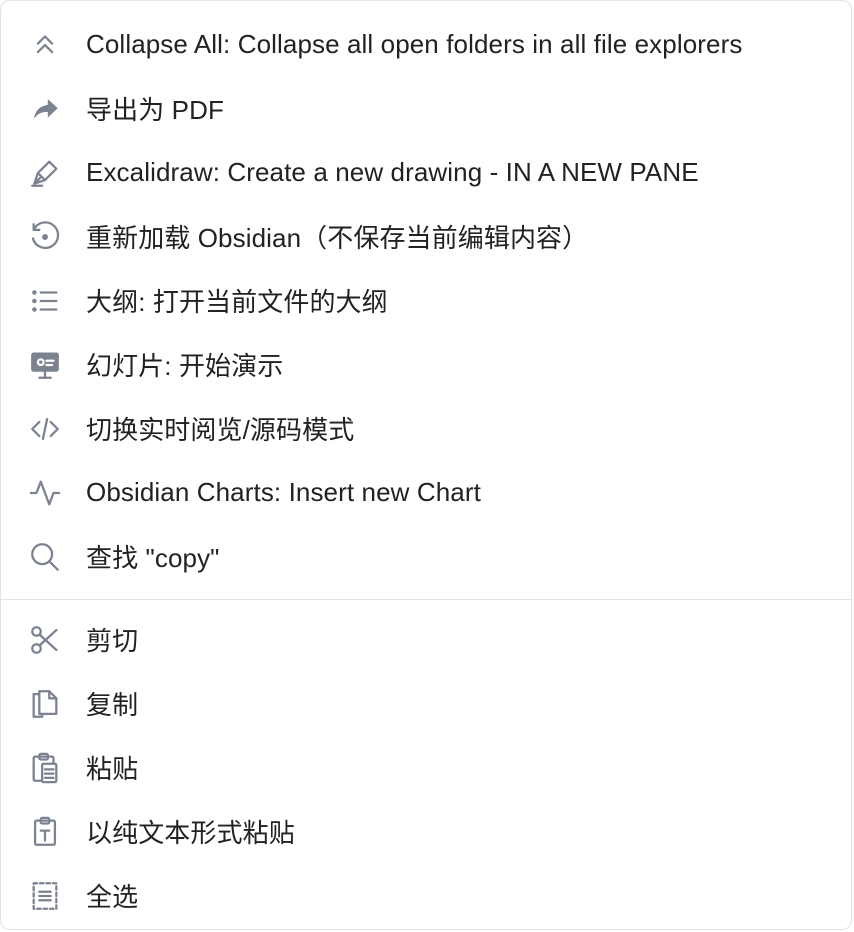  What do you see at coordinates (426, 599) in the screenshot?
I see `menu-separator` at bounding box center [426, 599].